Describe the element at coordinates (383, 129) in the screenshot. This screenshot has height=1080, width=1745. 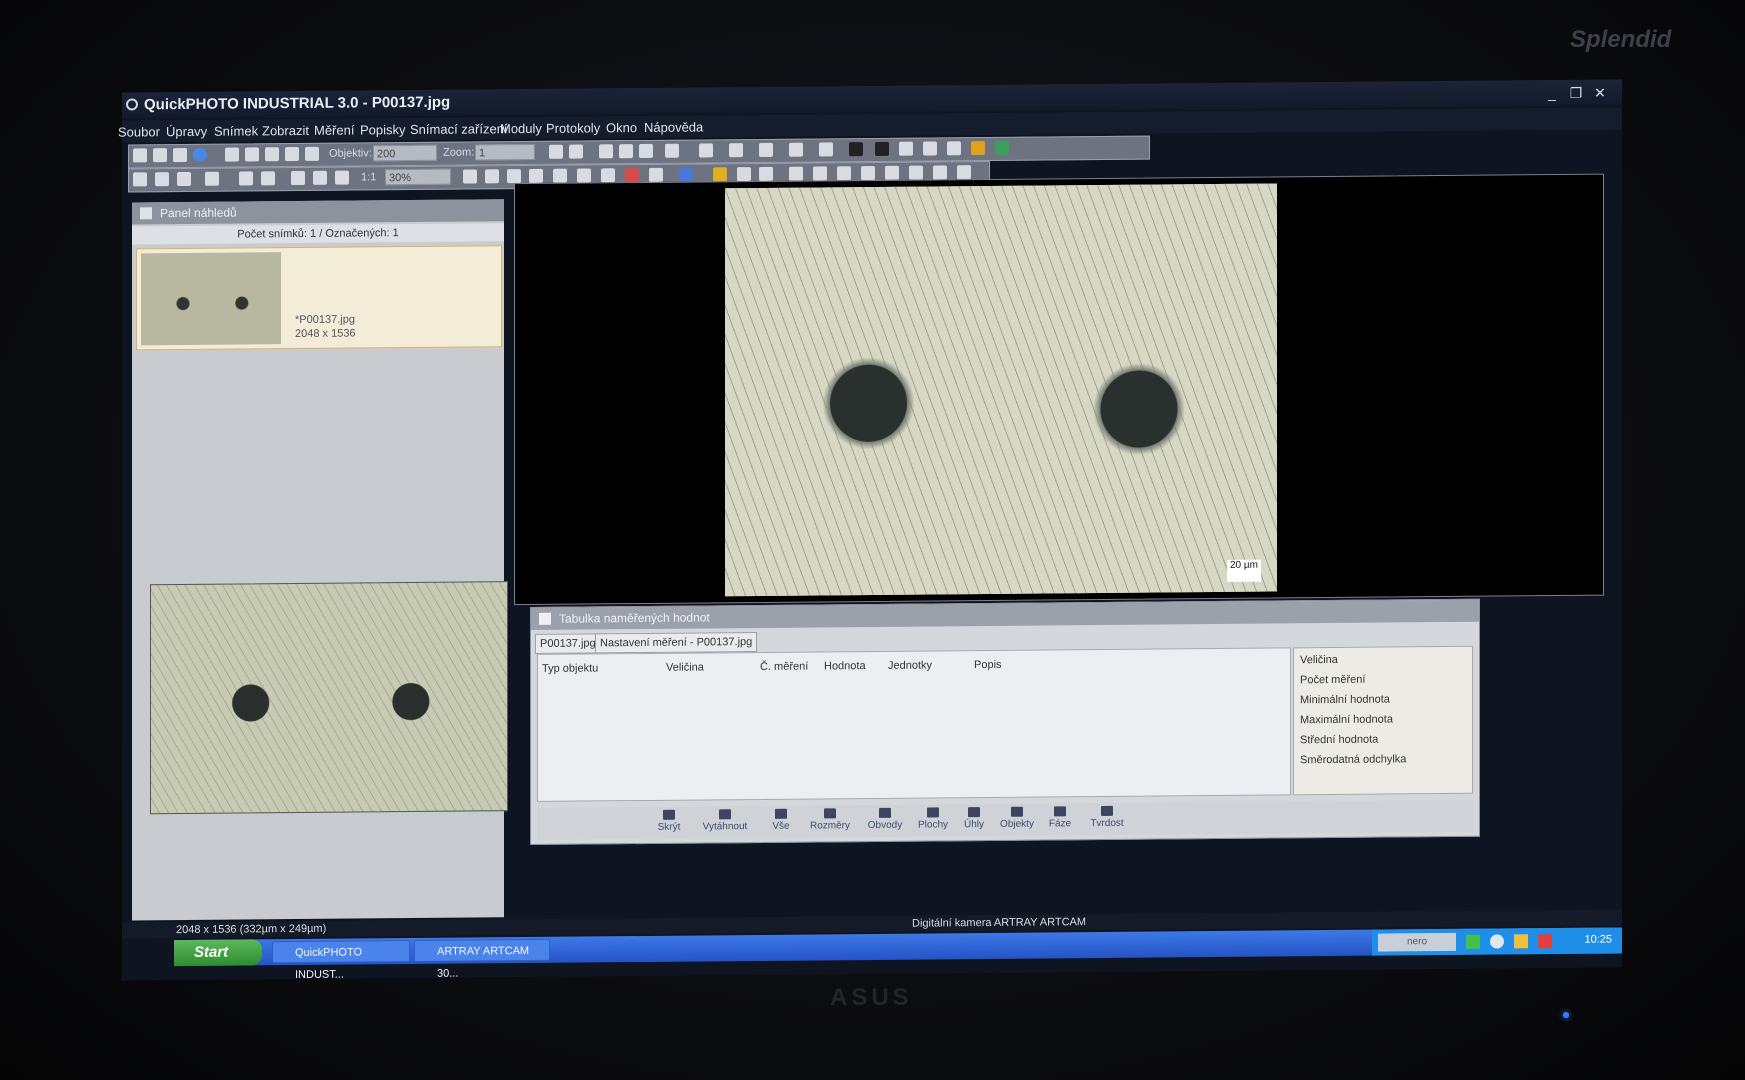
I see `menu-popisky: Popisky` at that location.